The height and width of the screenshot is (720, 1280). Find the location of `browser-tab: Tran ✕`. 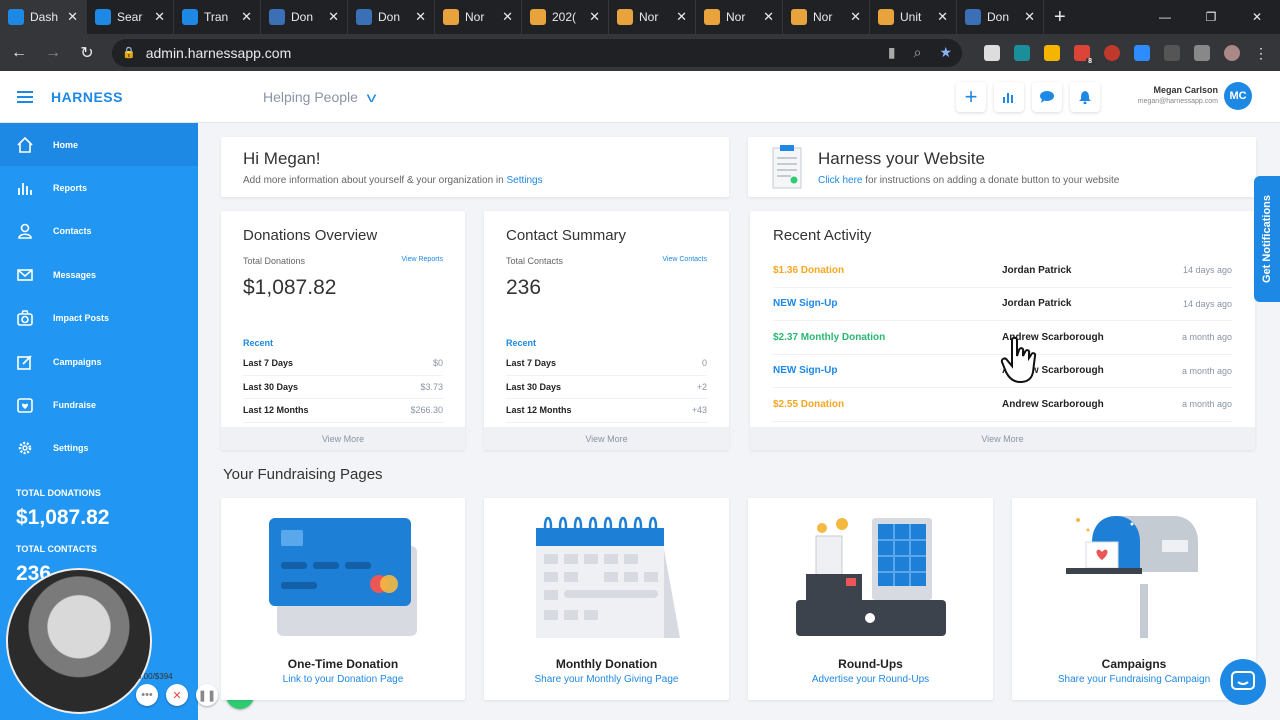

browser-tab: Tran ✕ is located at coordinates (217, 17).